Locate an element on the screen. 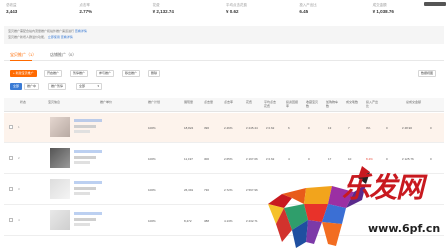 Image resolution: width=448 pixels, height=252 pixels. row-index: 1 is located at coordinates (19, 127).